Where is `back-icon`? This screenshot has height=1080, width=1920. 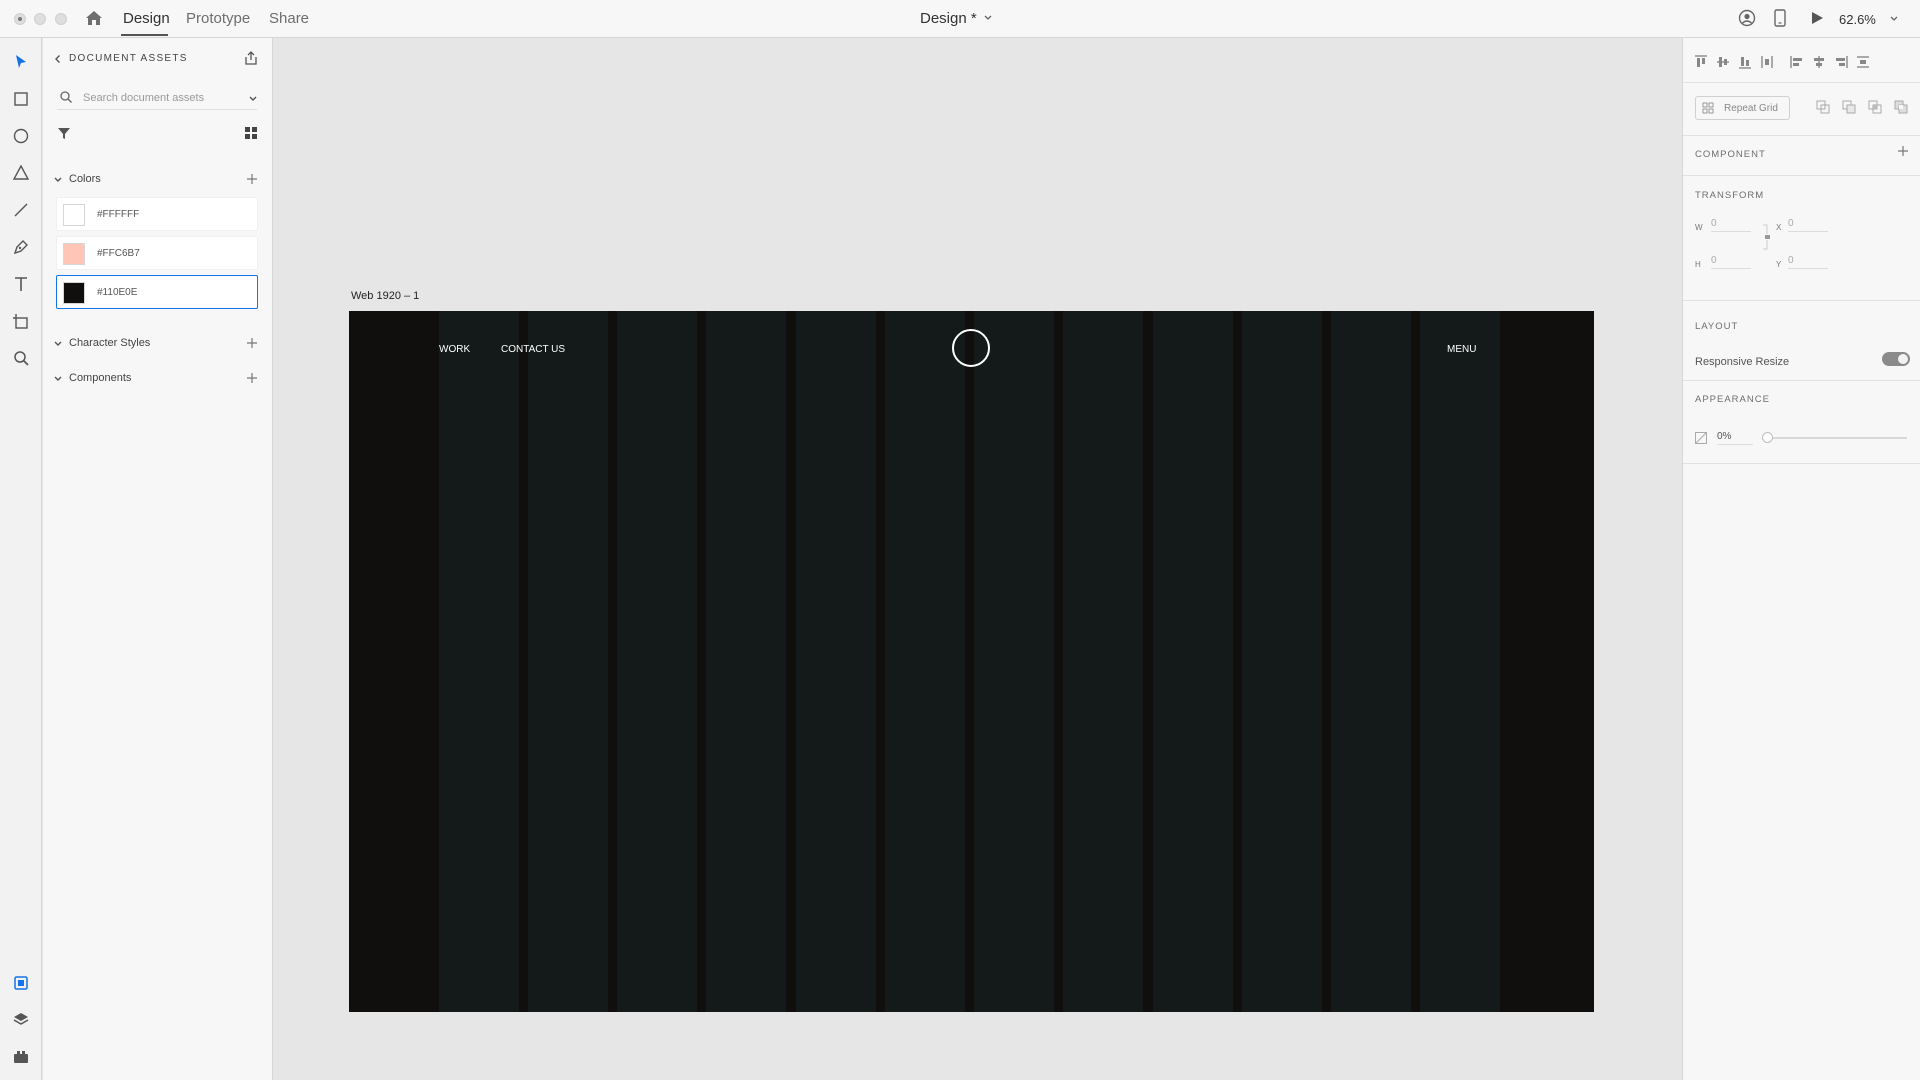
back-icon is located at coordinates (58, 59).